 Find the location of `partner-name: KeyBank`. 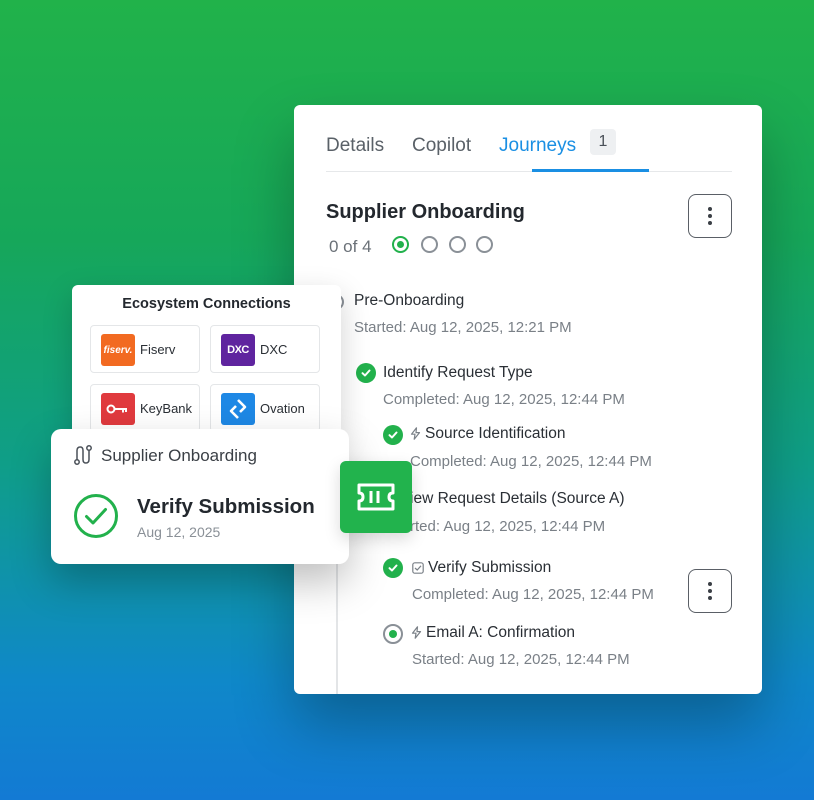

partner-name: KeyBank is located at coordinates (166, 408).